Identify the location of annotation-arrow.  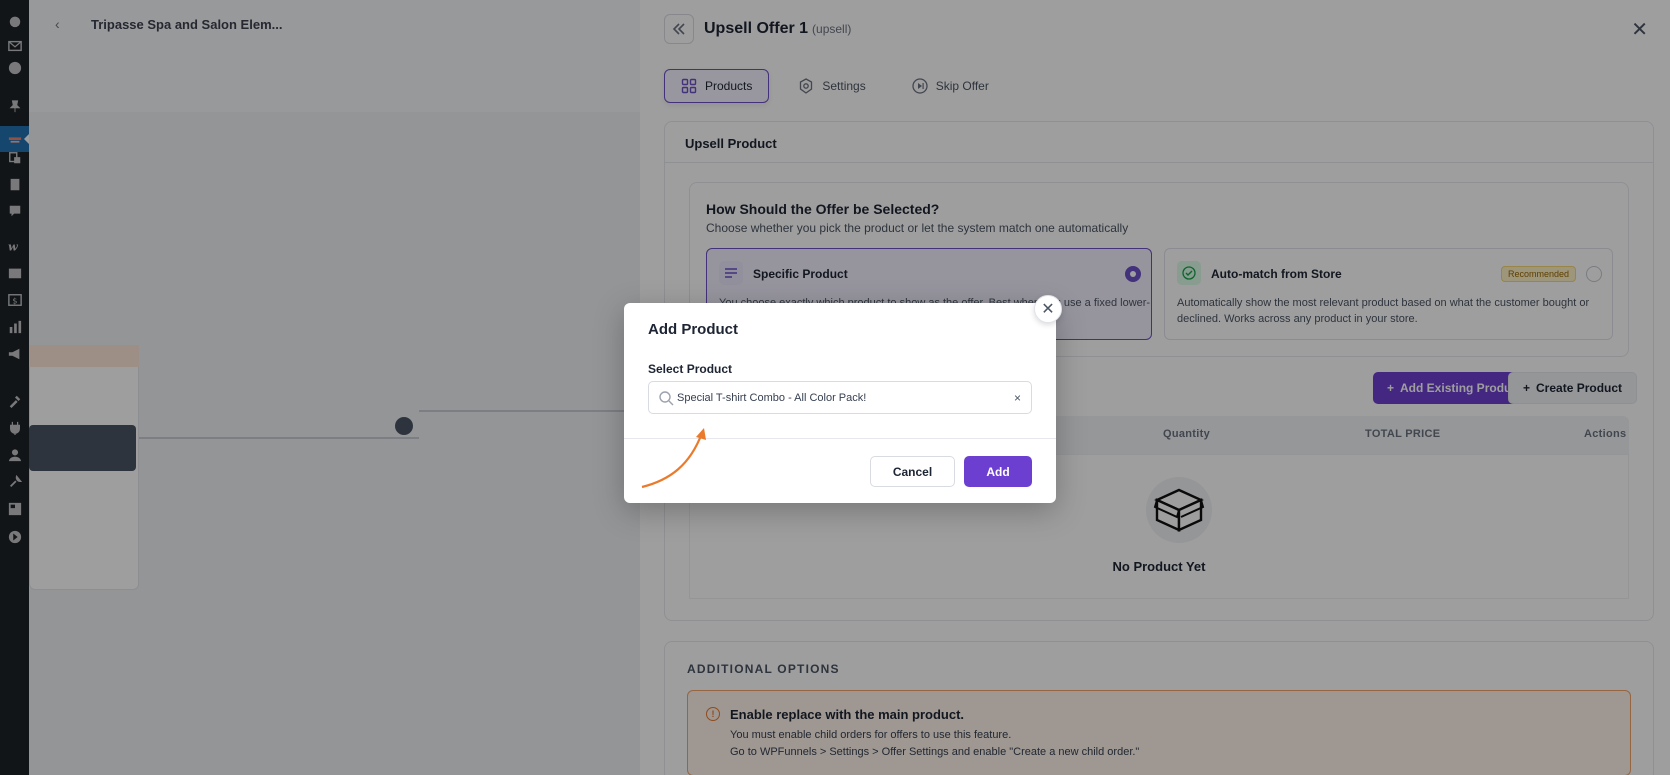
(673, 458).